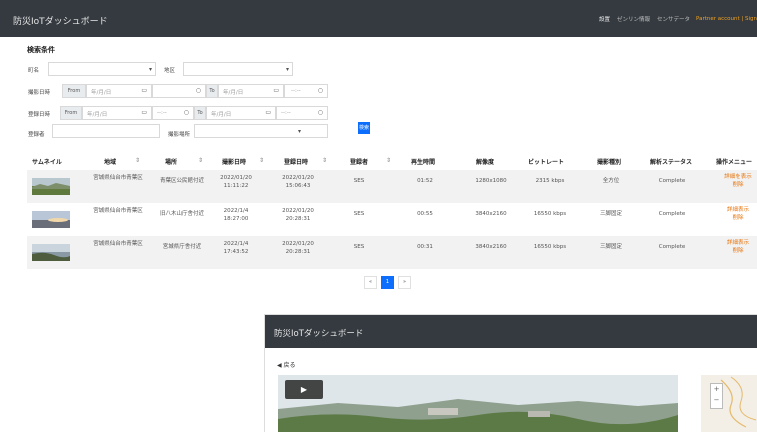  I want to click on register-from-time-input: --:-- ○, so click(173, 113).